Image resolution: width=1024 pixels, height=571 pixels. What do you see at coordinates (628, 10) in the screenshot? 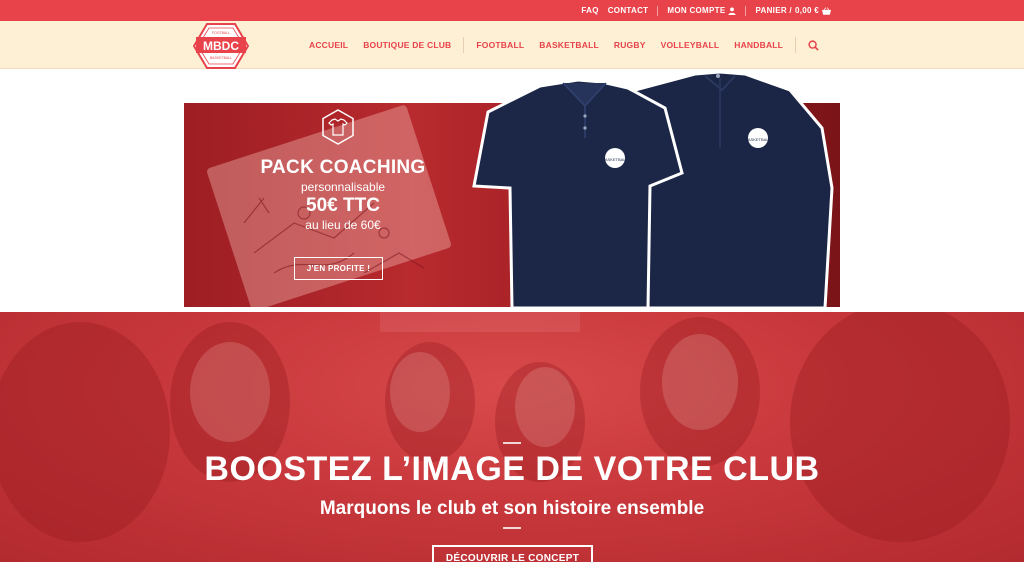
I see `contact-link: CONTACT` at bounding box center [628, 10].